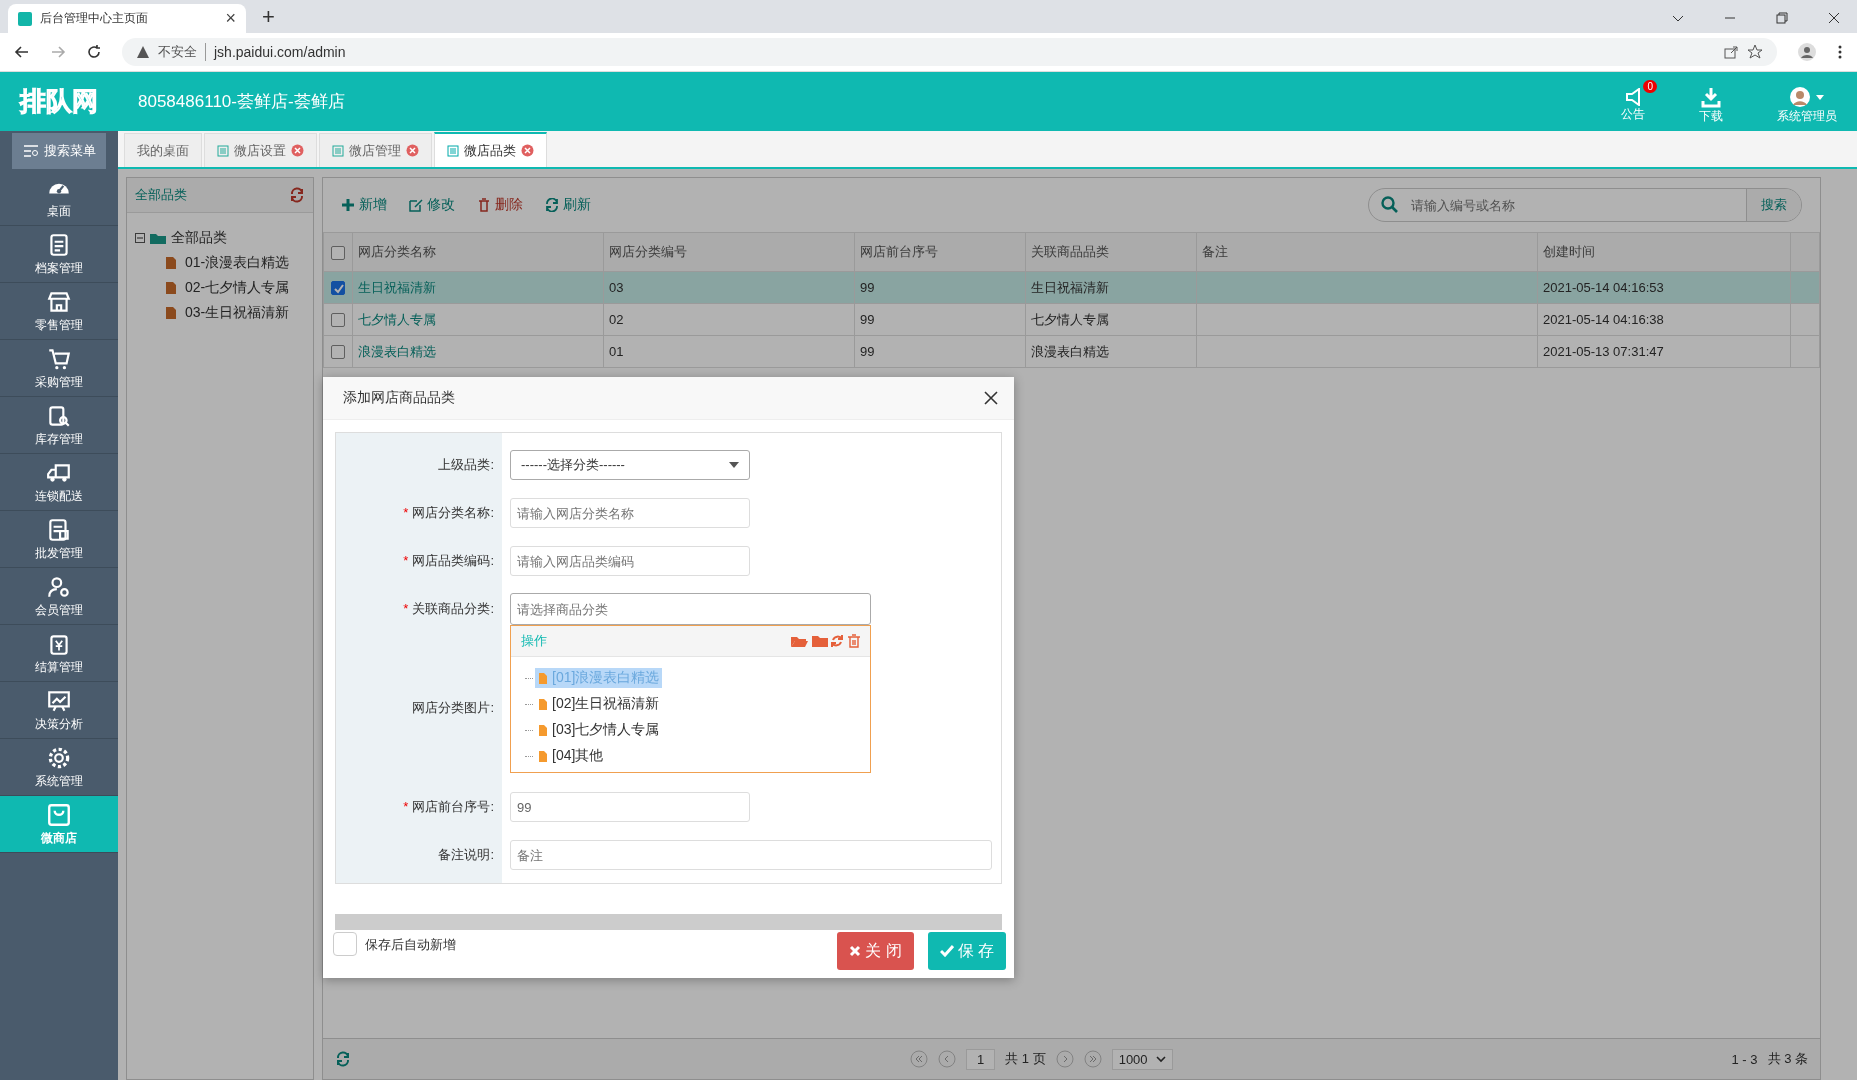  I want to click on tree-option: [02]生日祝福清新, so click(599, 704).